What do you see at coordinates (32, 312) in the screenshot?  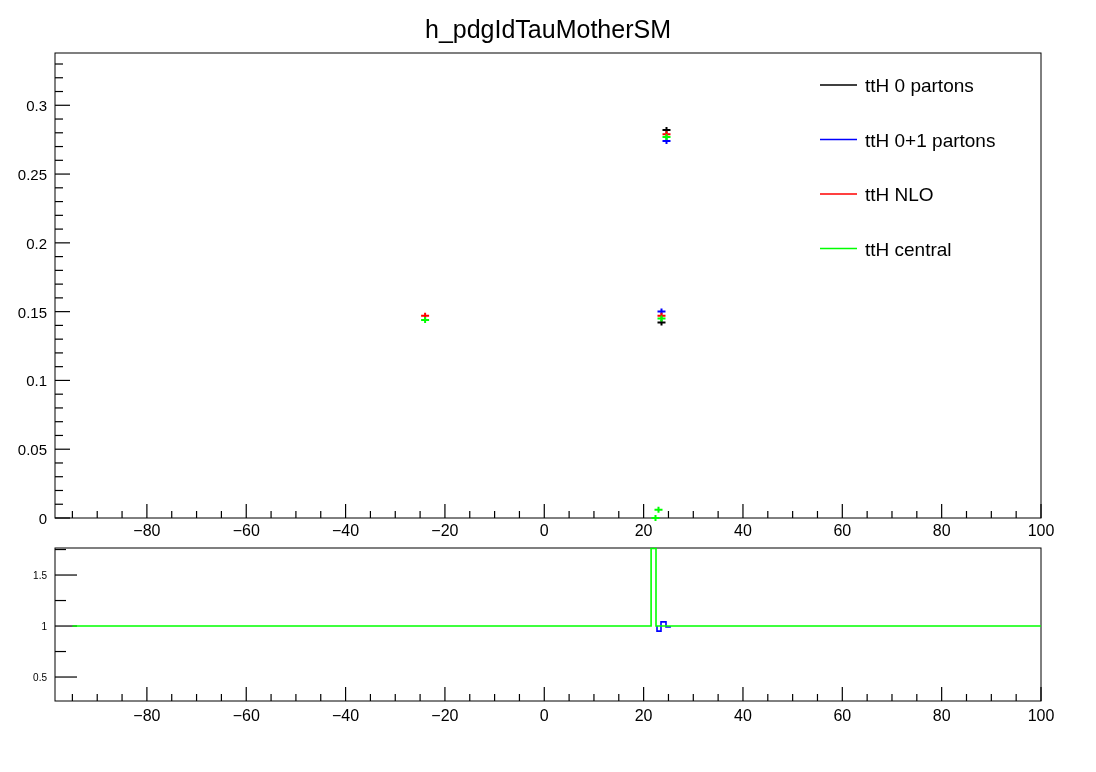 I see `y-tick-label: 0.15` at bounding box center [32, 312].